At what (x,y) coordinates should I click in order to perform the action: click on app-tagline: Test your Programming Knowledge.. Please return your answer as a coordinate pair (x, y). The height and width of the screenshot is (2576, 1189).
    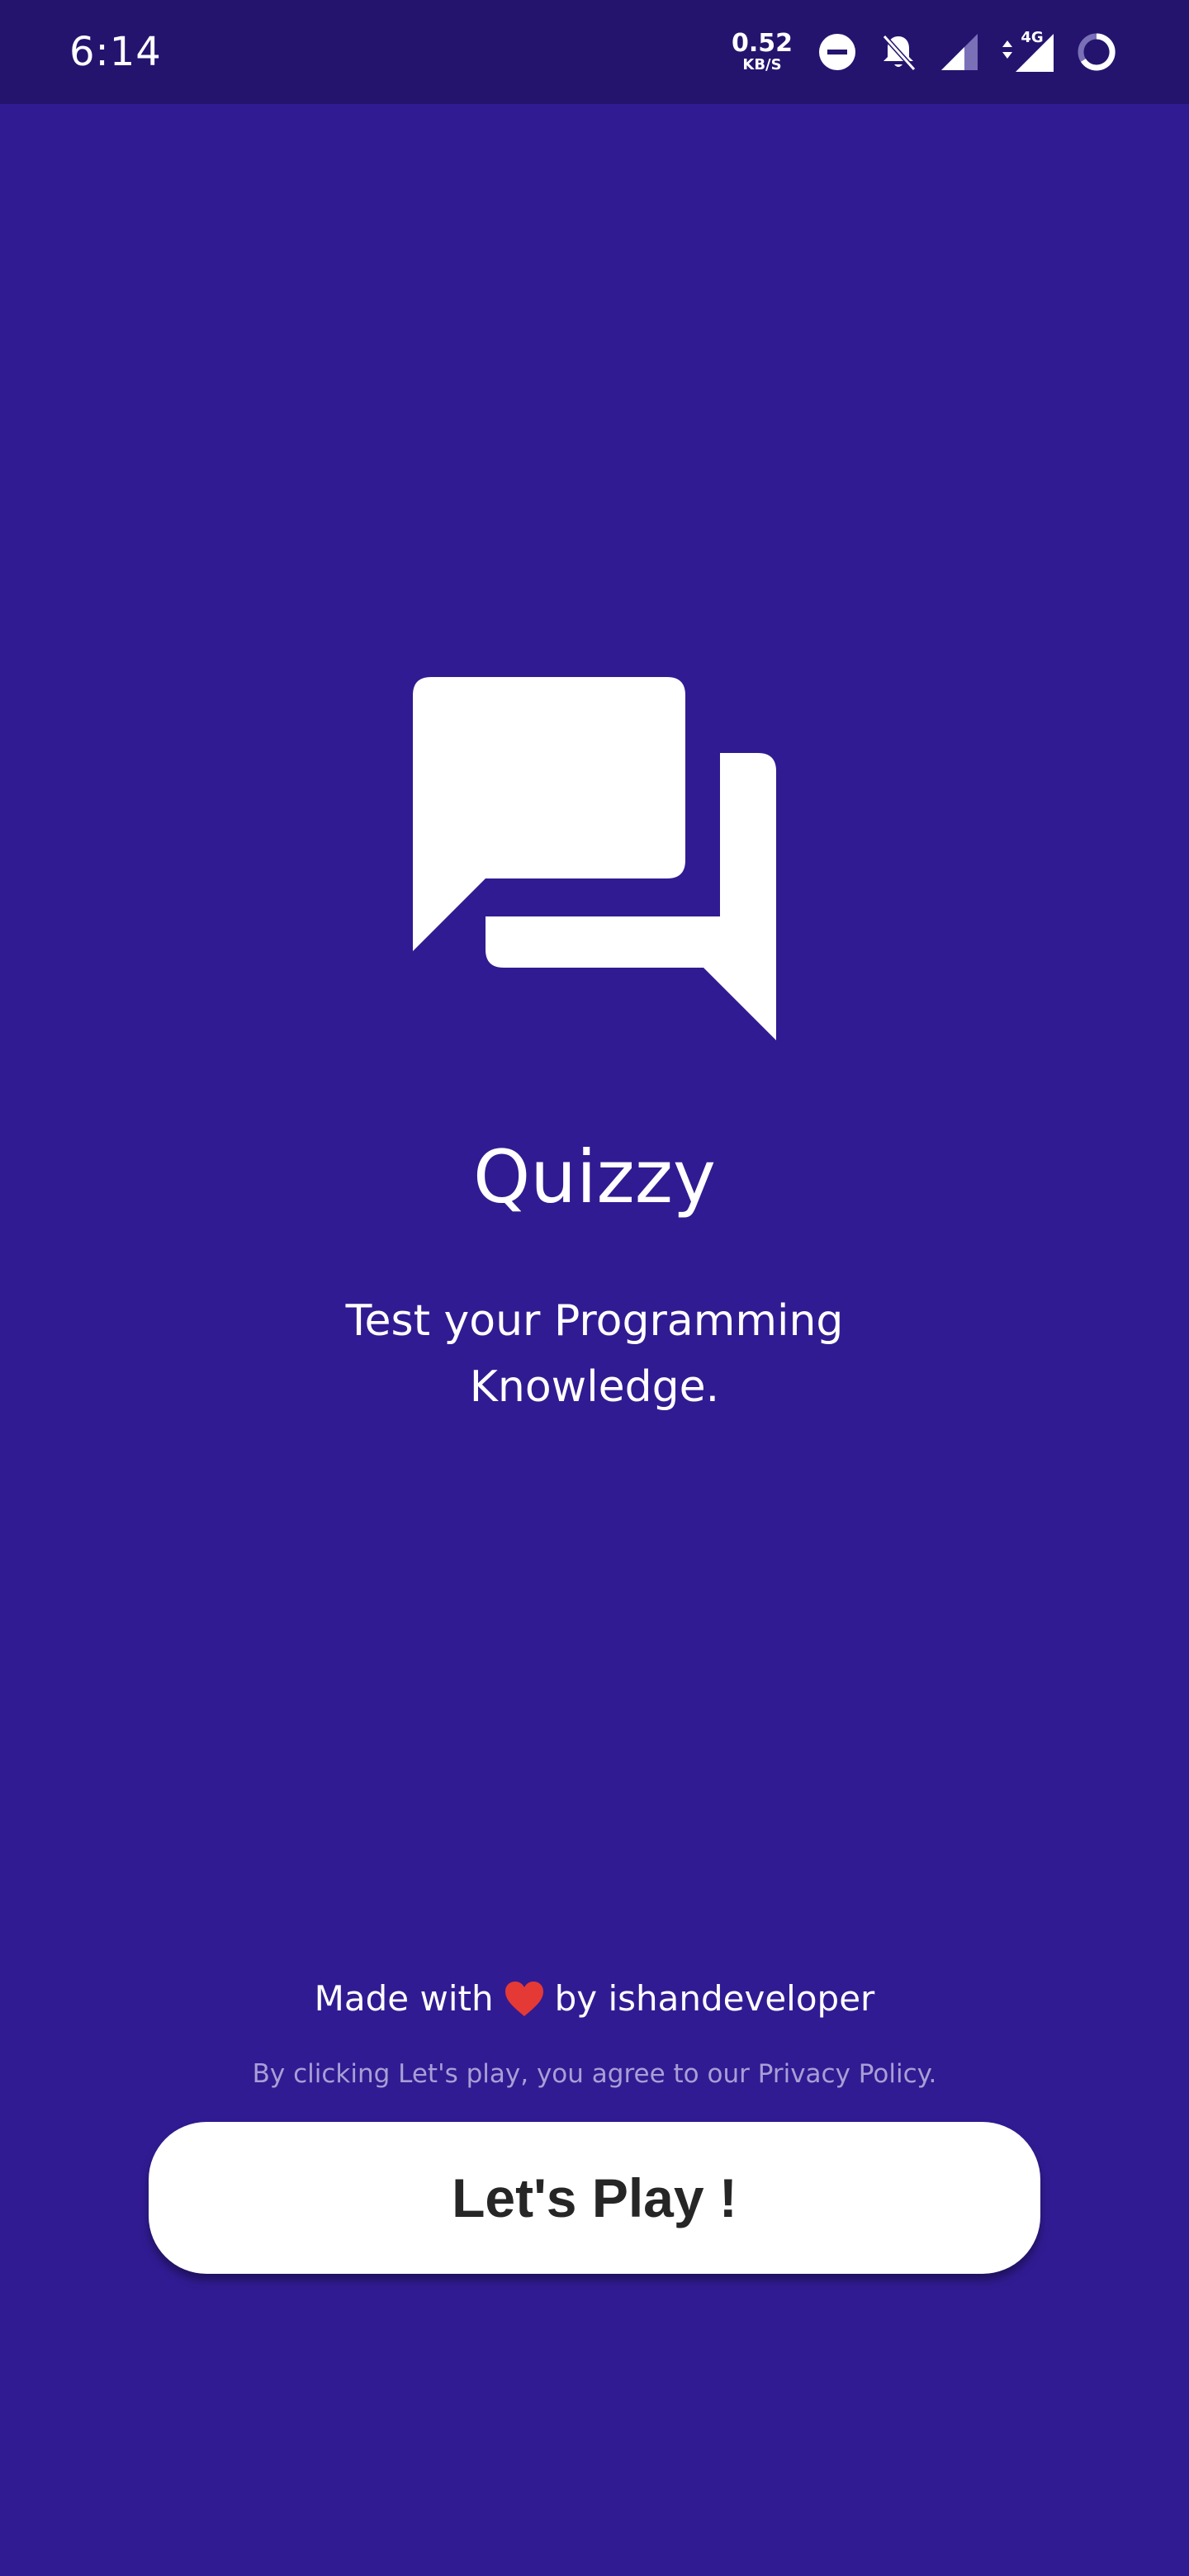
    Looking at the image, I should click on (594, 1354).